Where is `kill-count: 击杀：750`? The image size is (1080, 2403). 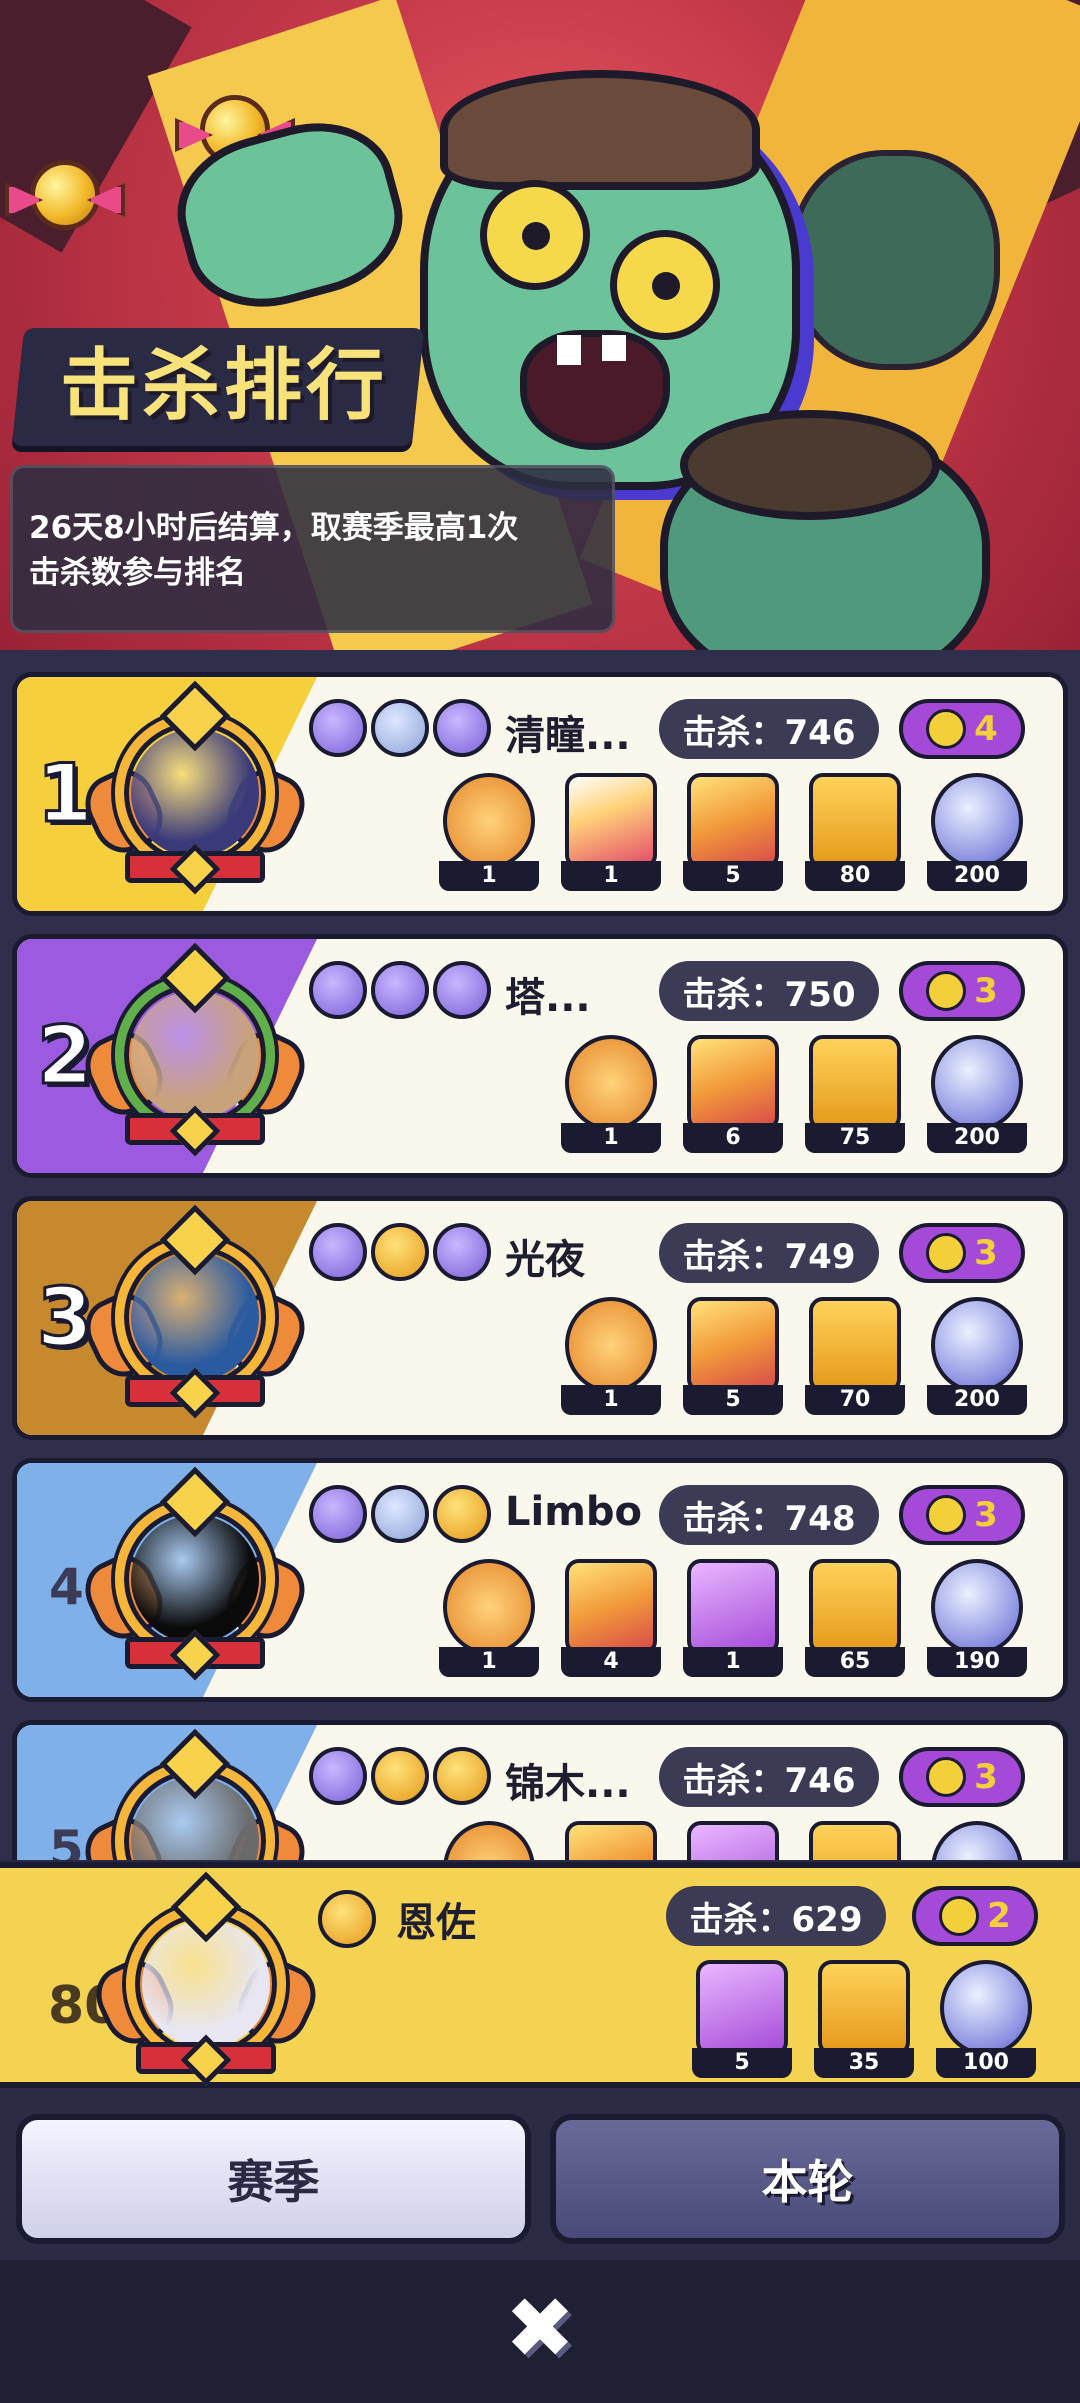
kill-count: 击杀：750 is located at coordinates (769, 991).